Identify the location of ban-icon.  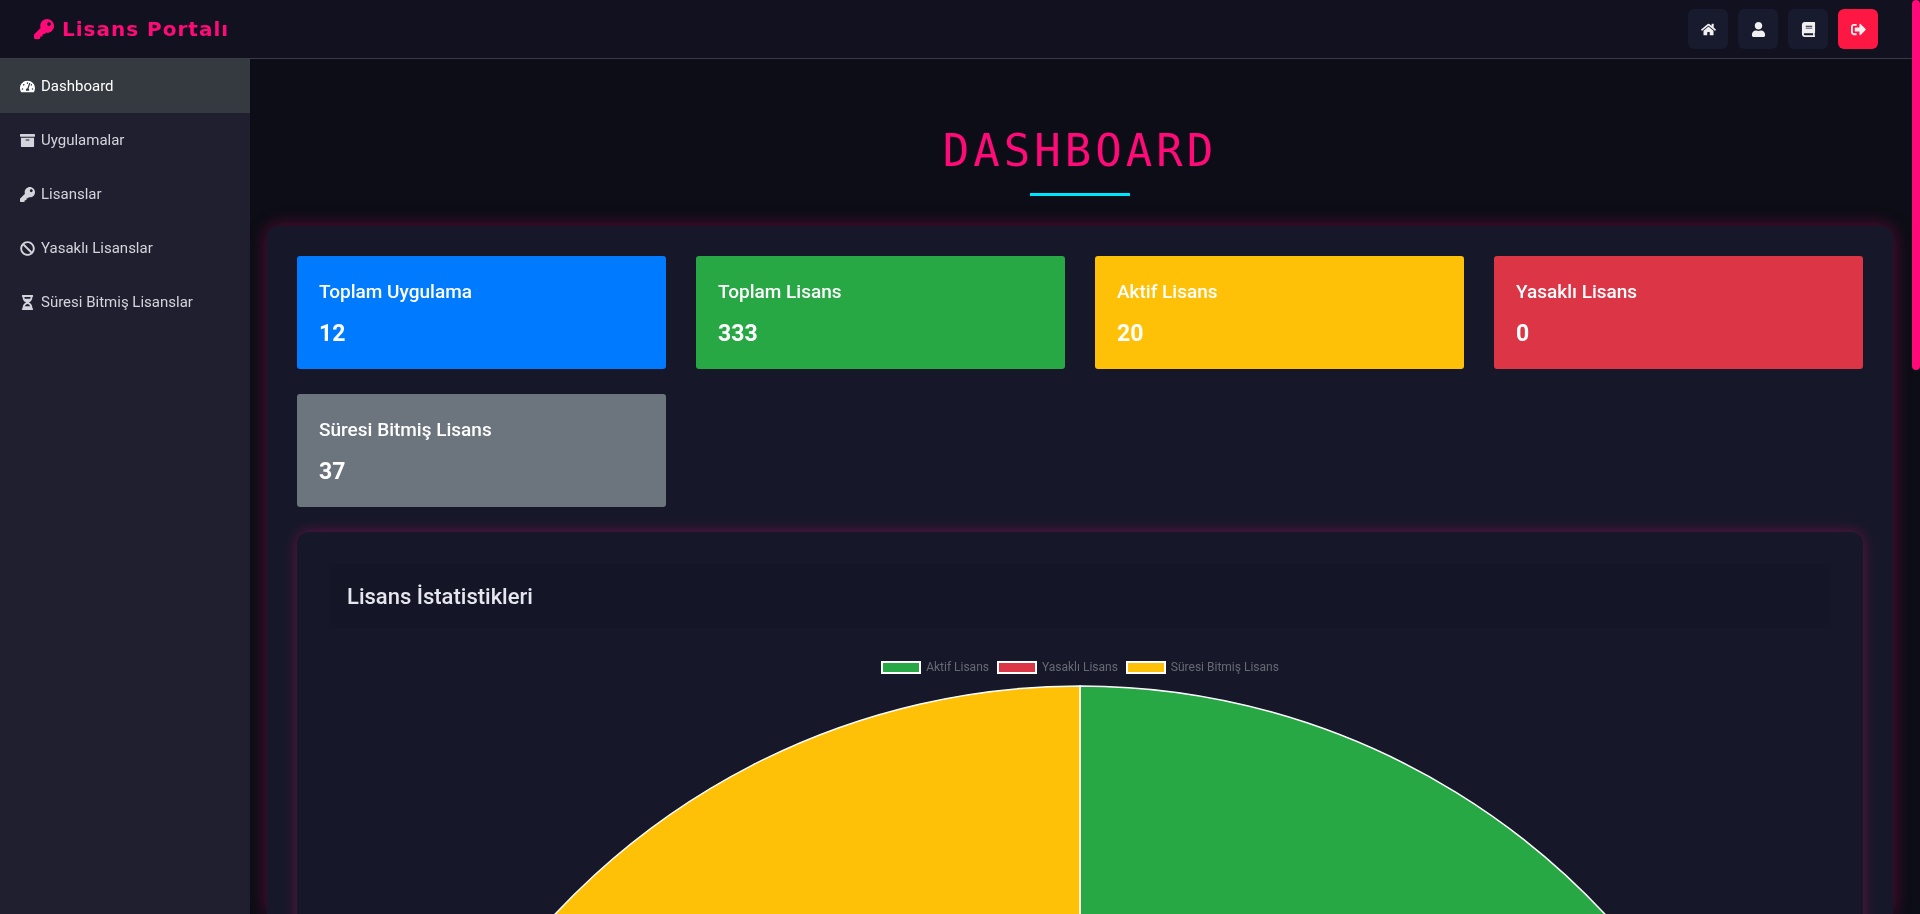
(27, 248).